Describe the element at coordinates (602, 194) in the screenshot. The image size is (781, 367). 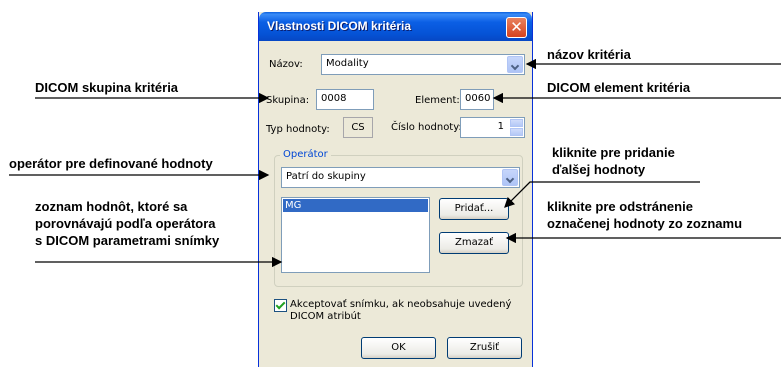
I see `pointer-add` at that location.